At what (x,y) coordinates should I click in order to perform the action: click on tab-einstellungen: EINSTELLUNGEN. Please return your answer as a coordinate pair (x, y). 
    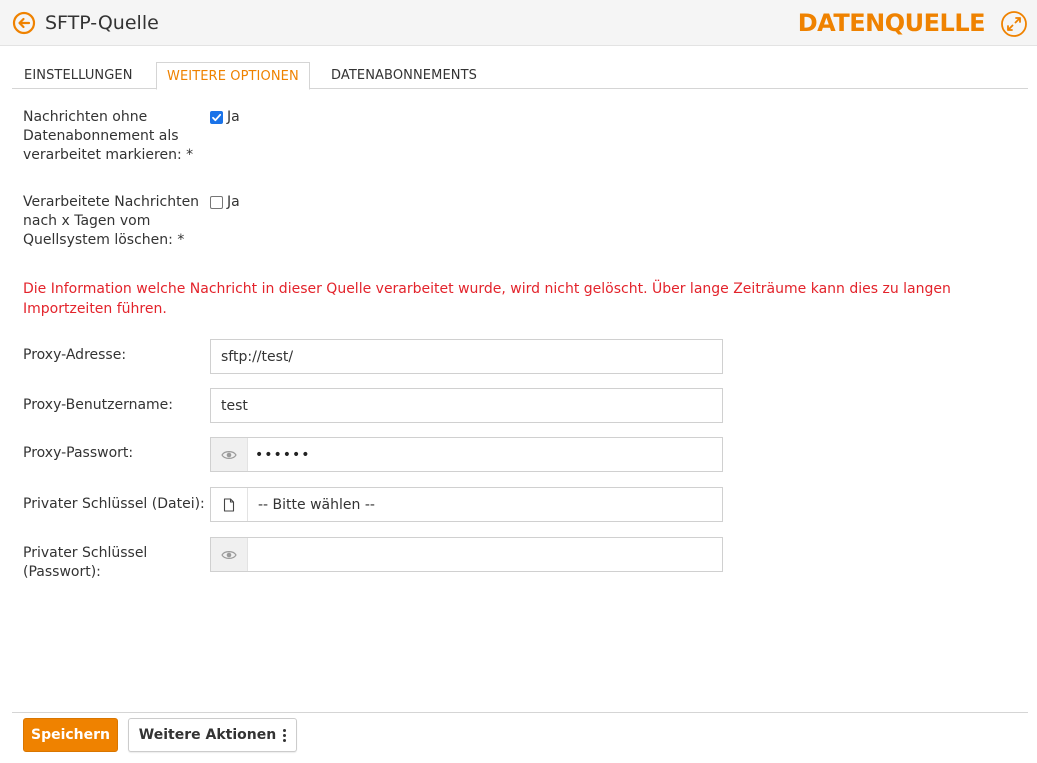
    Looking at the image, I should click on (78, 75).